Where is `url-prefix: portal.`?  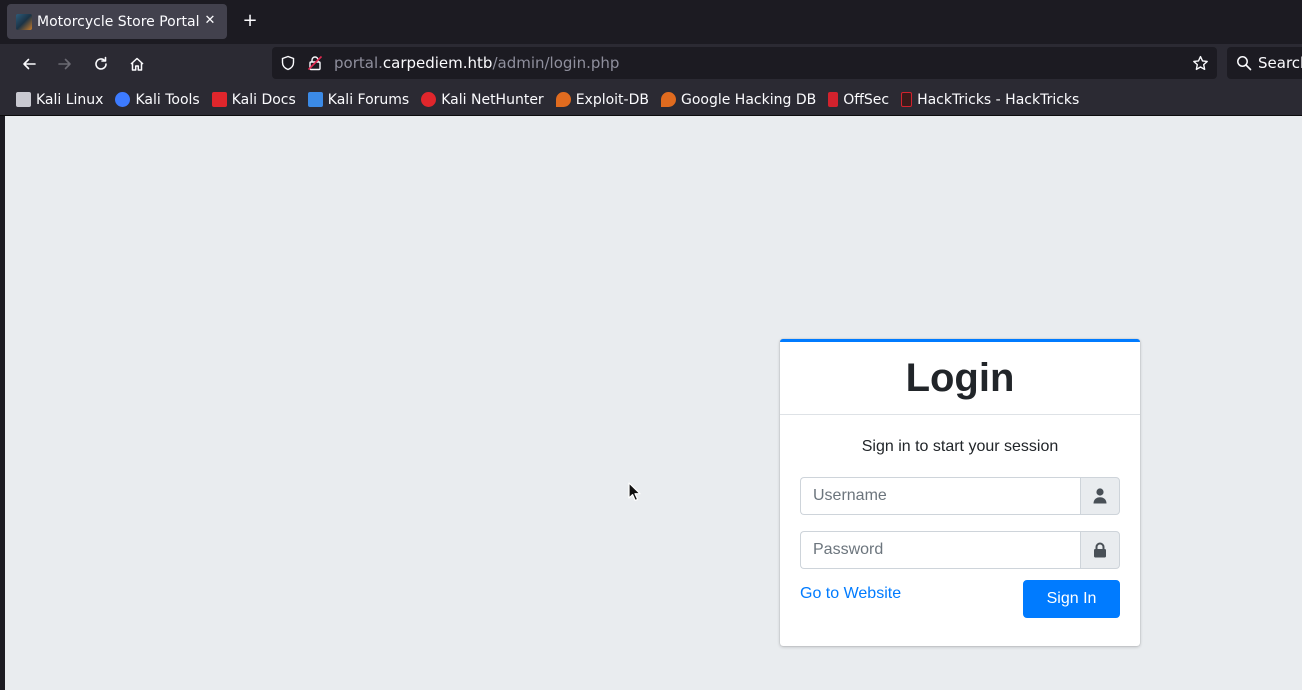 url-prefix: portal. is located at coordinates (358, 63).